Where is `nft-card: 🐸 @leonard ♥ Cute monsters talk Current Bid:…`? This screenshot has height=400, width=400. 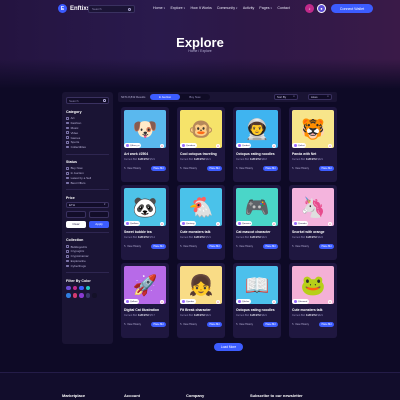
nft-card: 🐸 @leonard ♥ Cute monsters talk Current Bid:… is located at coordinates (313, 300).